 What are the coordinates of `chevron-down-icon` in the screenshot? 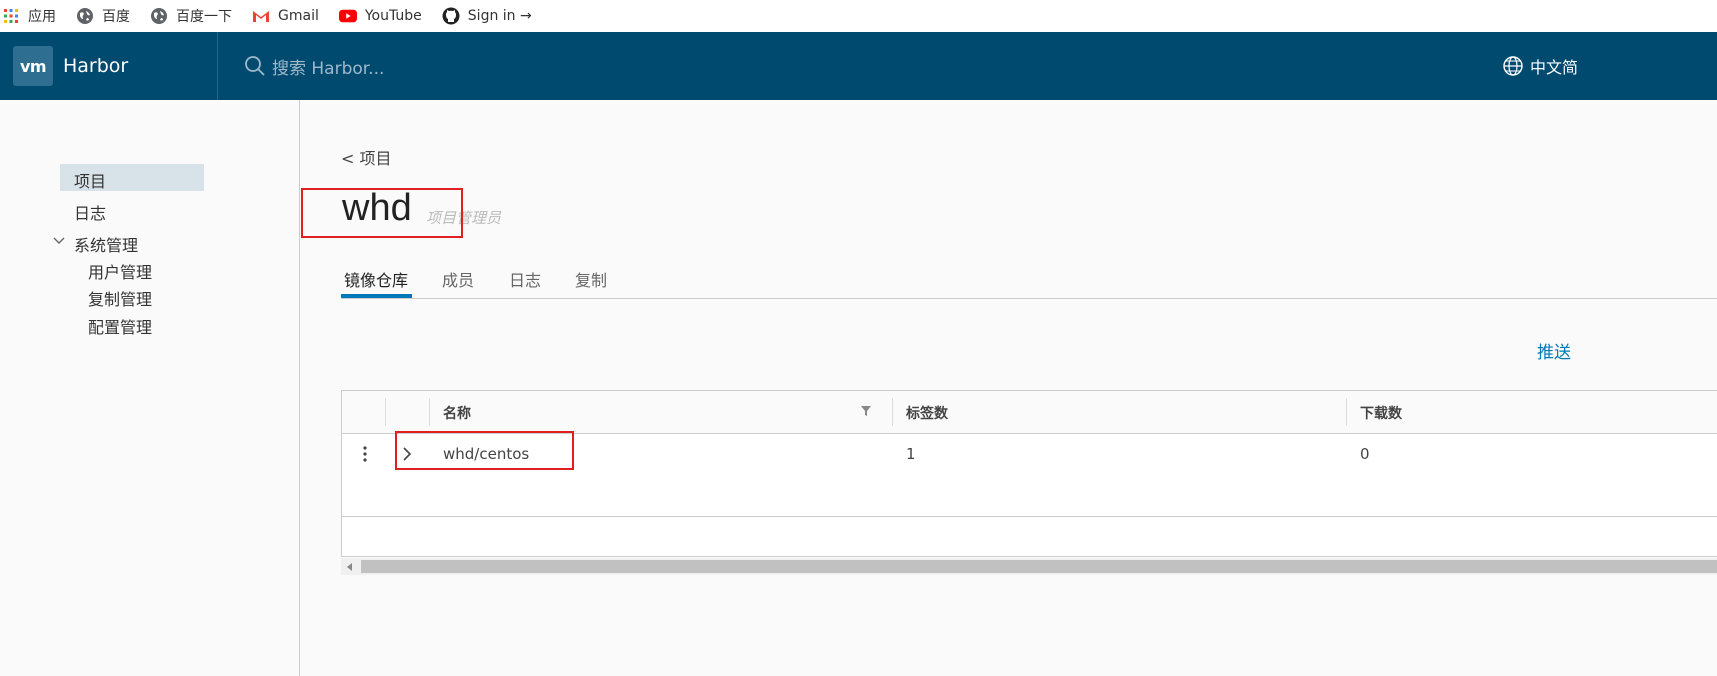 It's located at (59, 241).